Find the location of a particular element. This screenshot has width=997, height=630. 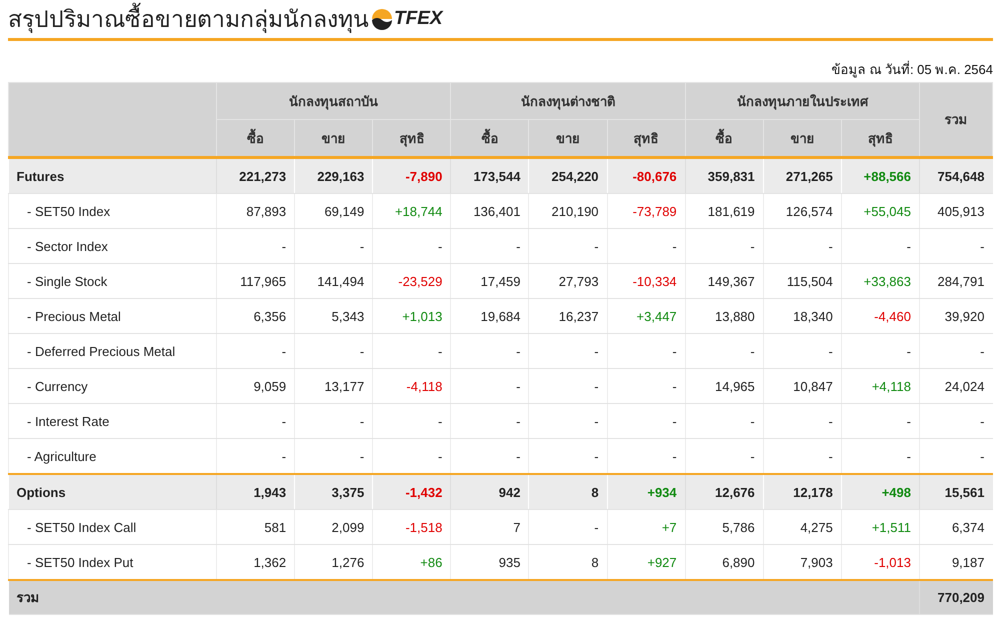

row-label: - Single Stock is located at coordinates (112, 281).